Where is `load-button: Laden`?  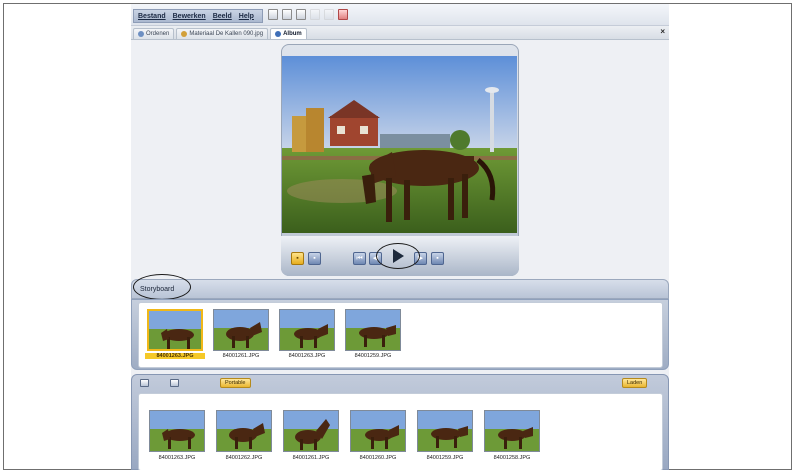 load-button: Laden is located at coordinates (635, 383).